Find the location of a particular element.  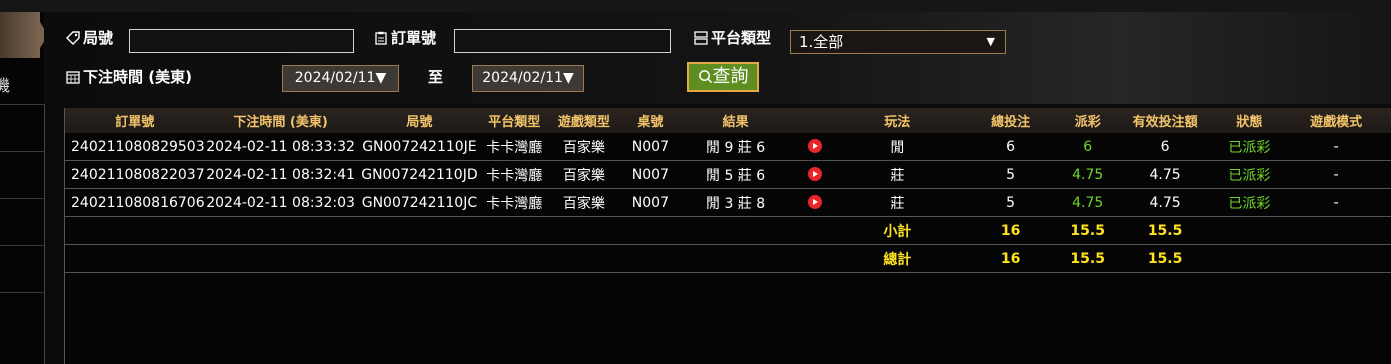

col-header-play: 玩法 is located at coordinates (897, 120).